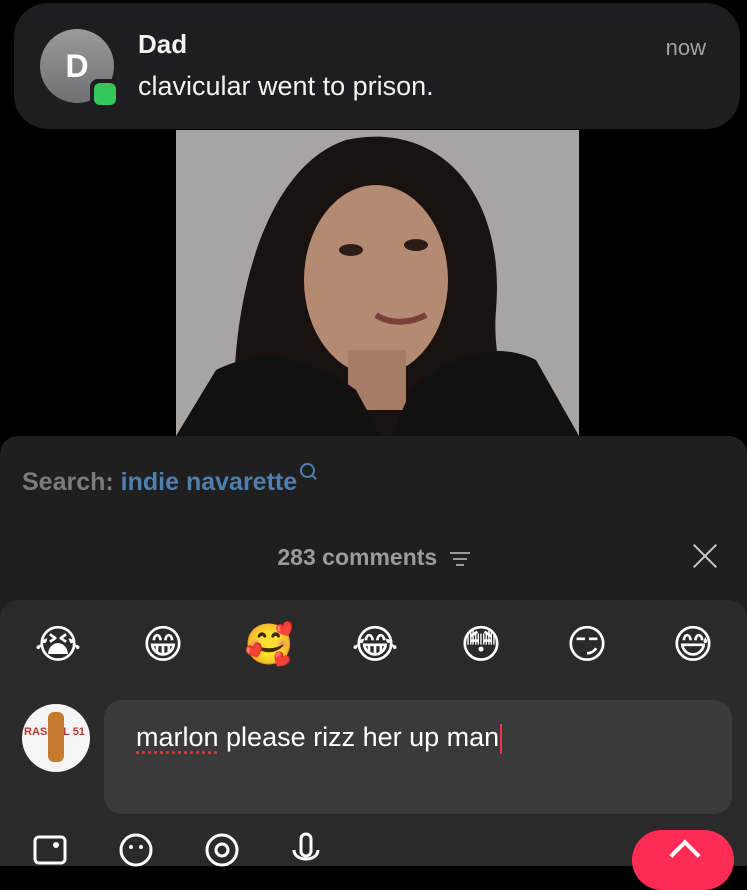  What do you see at coordinates (269, 645) in the screenshot?
I see `emoji-smiling-hearts: 🥰` at bounding box center [269, 645].